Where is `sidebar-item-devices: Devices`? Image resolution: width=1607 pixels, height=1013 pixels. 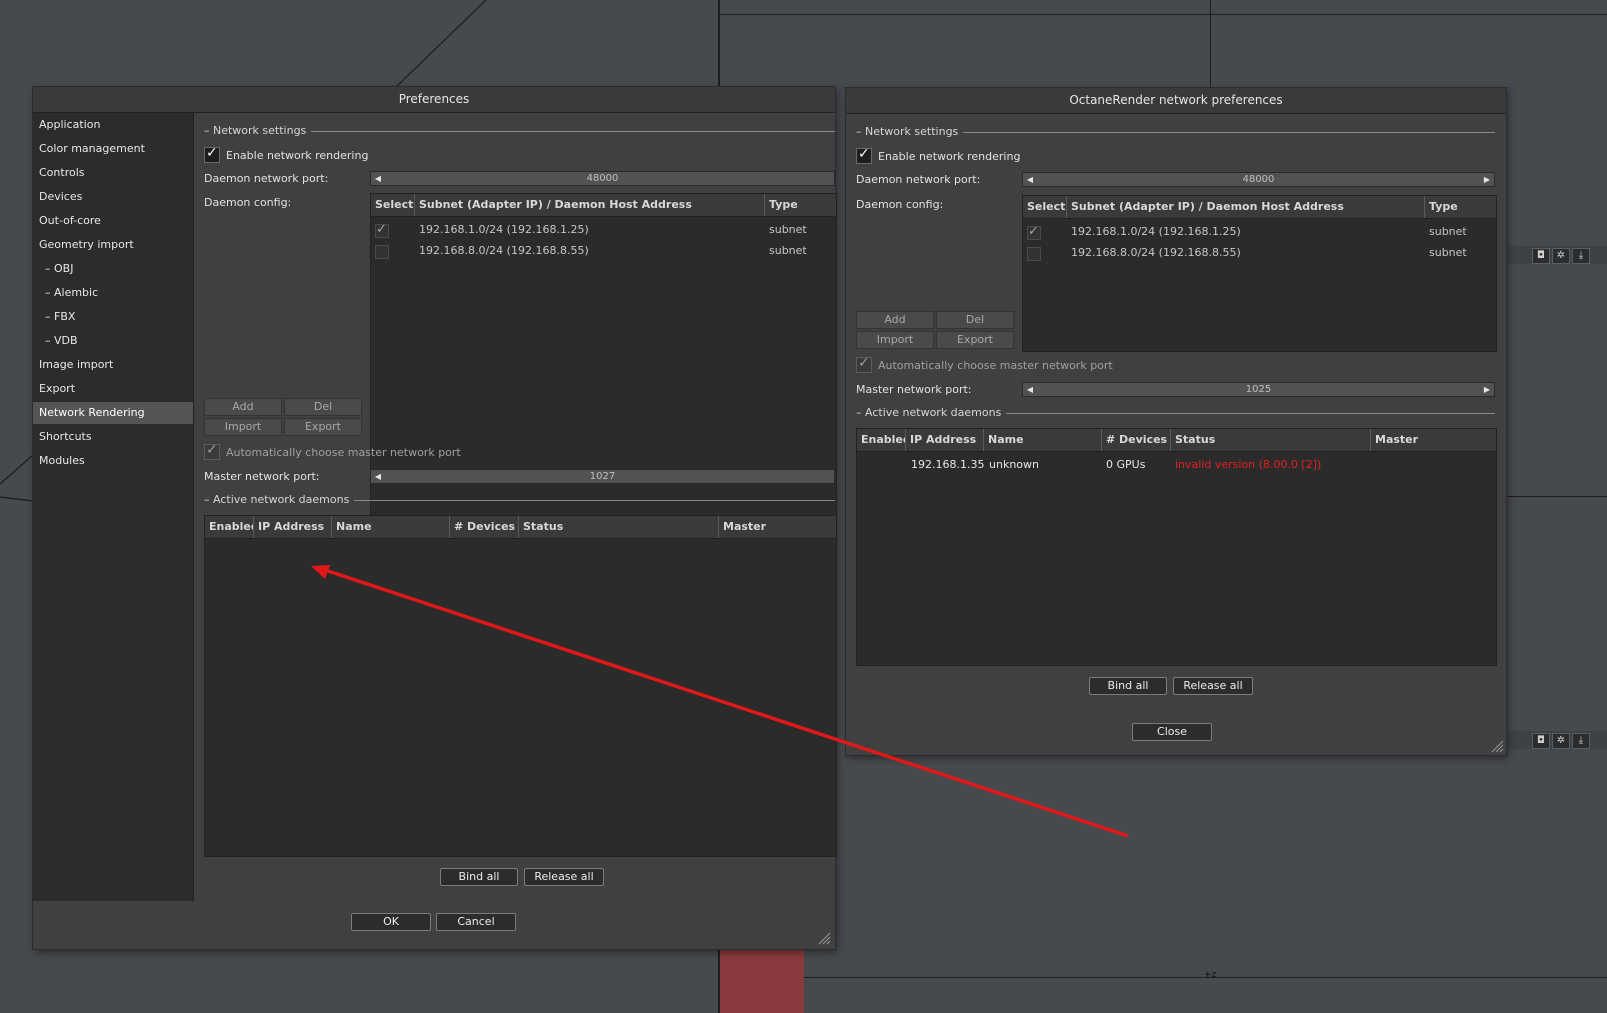 sidebar-item-devices: Devices is located at coordinates (113, 197).